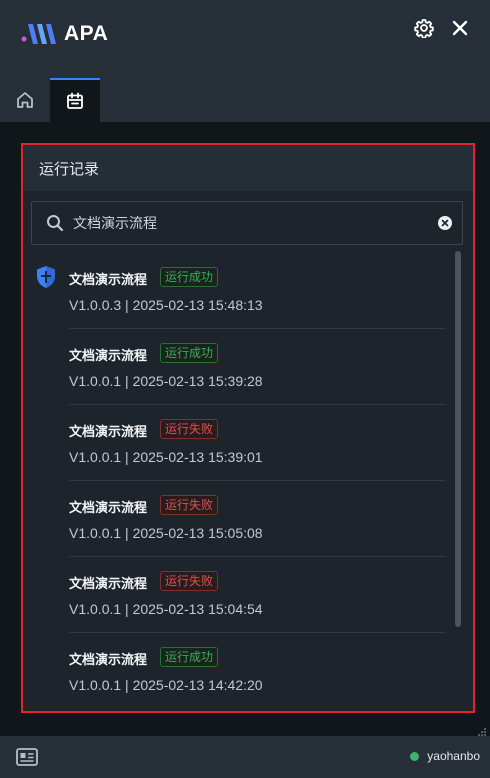 Image resolution: width=490 pixels, height=778 pixels. What do you see at coordinates (245, 35) in the screenshot?
I see `title-bar: APA` at bounding box center [245, 35].